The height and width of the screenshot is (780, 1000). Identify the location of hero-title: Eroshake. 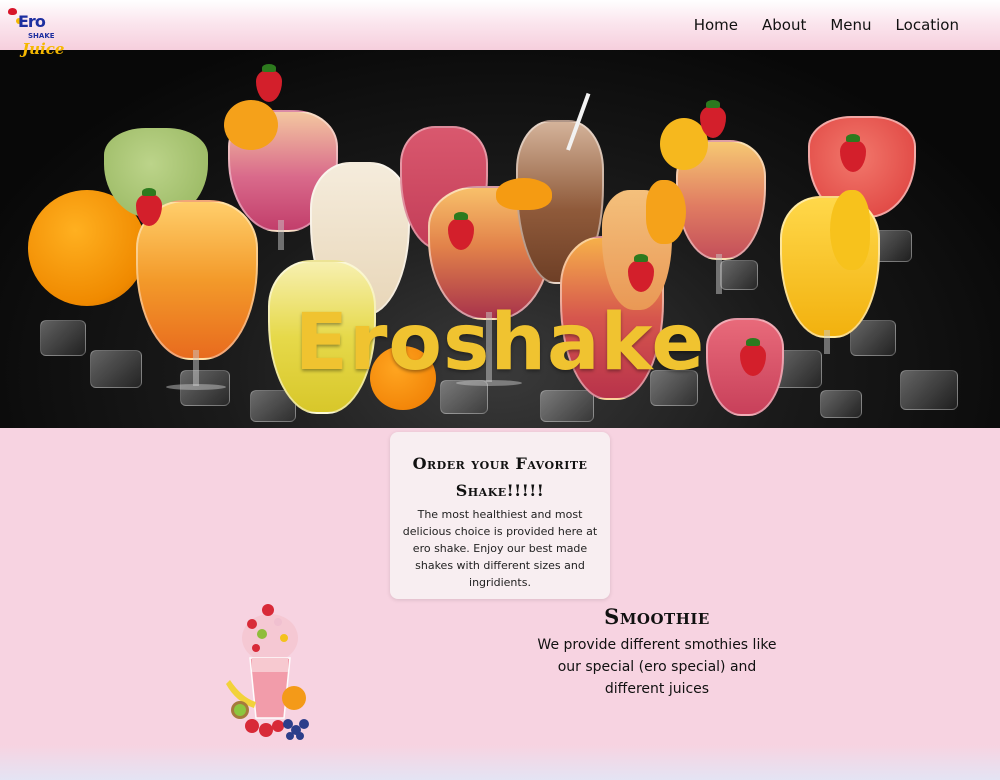
(500, 343).